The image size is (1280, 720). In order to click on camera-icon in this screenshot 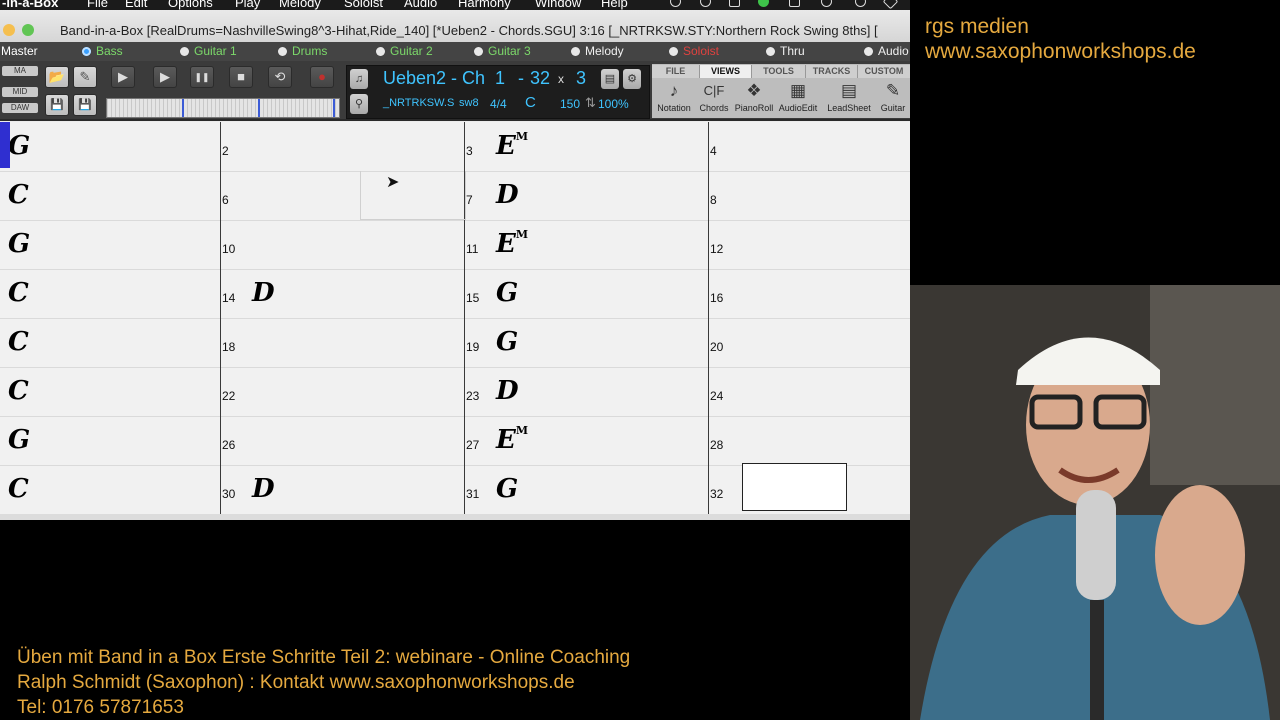, I will do `click(734, 3)`.